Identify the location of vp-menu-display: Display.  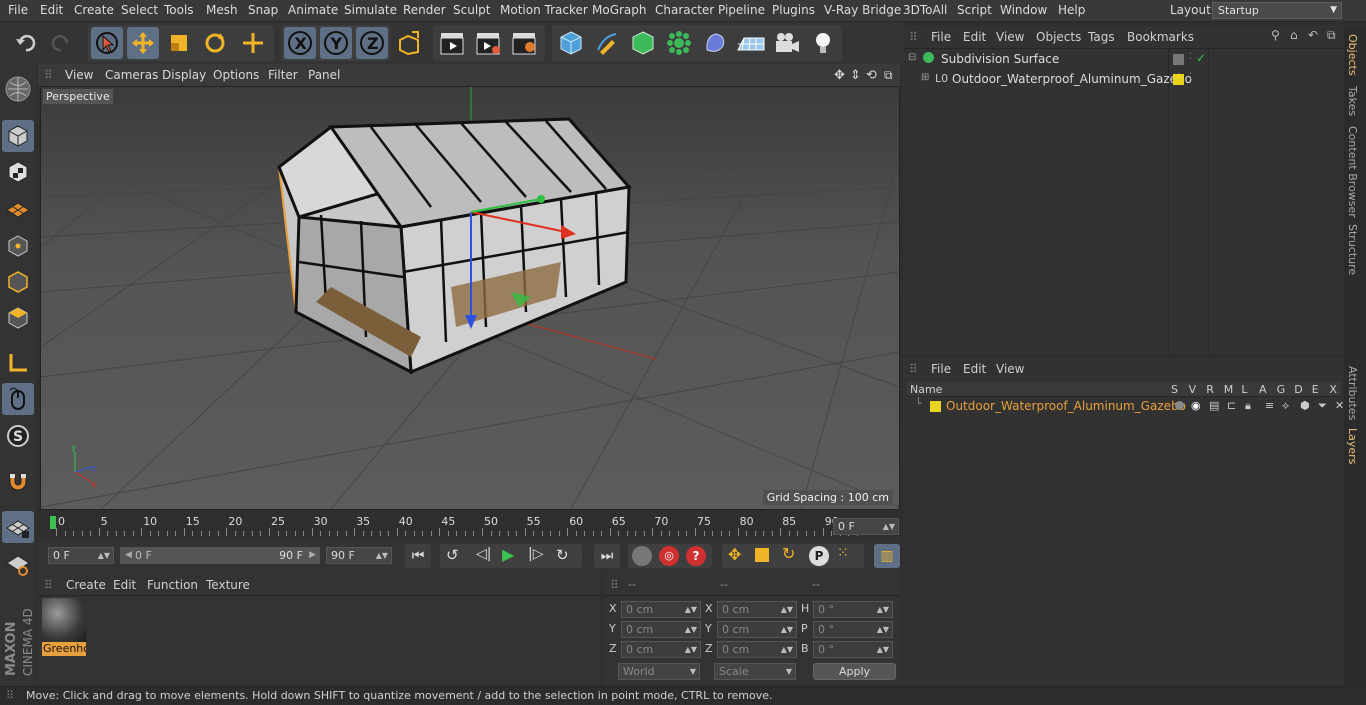
(184, 75).